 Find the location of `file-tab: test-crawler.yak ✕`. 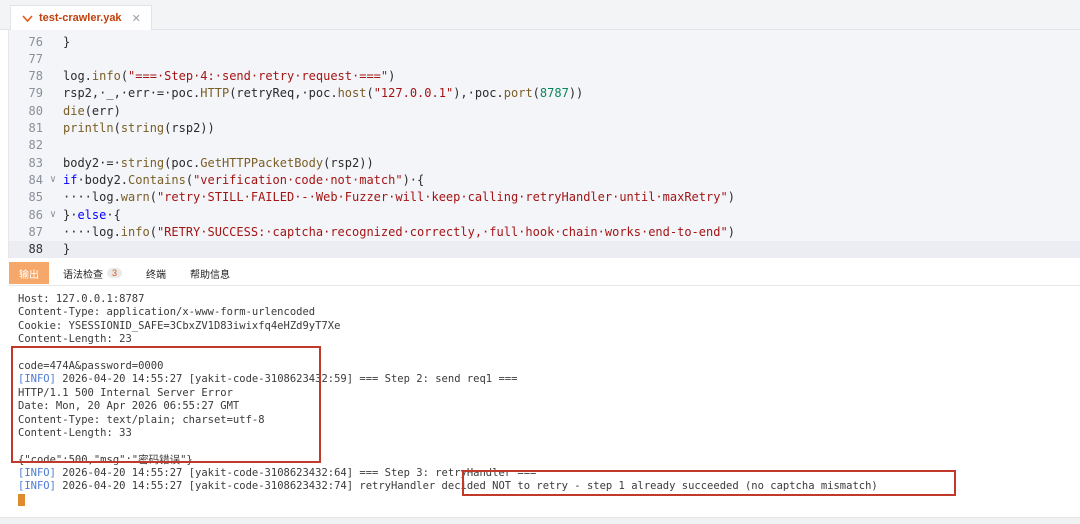

file-tab: test-crawler.yak ✕ is located at coordinates (81, 17).